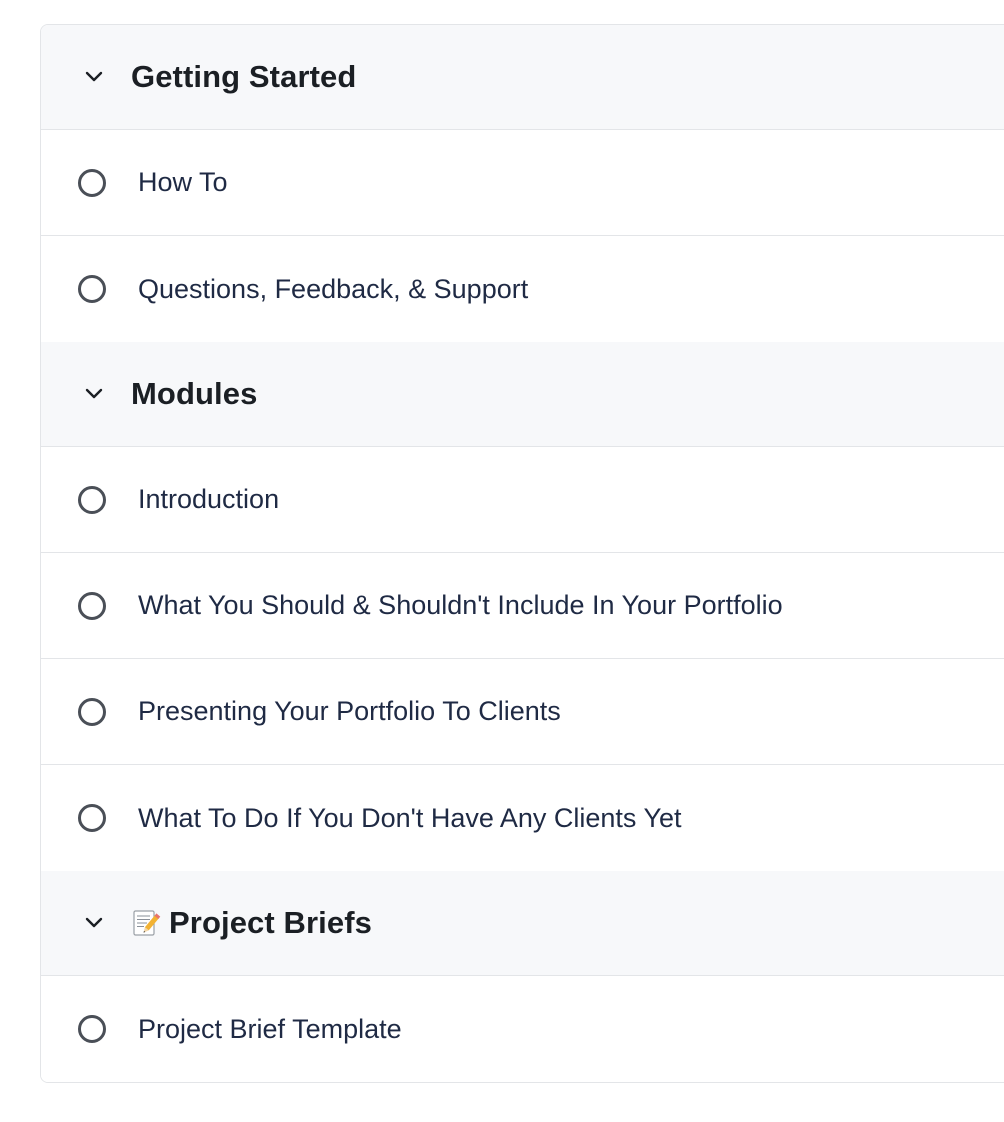 This screenshot has height=1122, width=1004. What do you see at coordinates (522, 394) in the screenshot?
I see `section-header-modules: Modules` at bounding box center [522, 394].